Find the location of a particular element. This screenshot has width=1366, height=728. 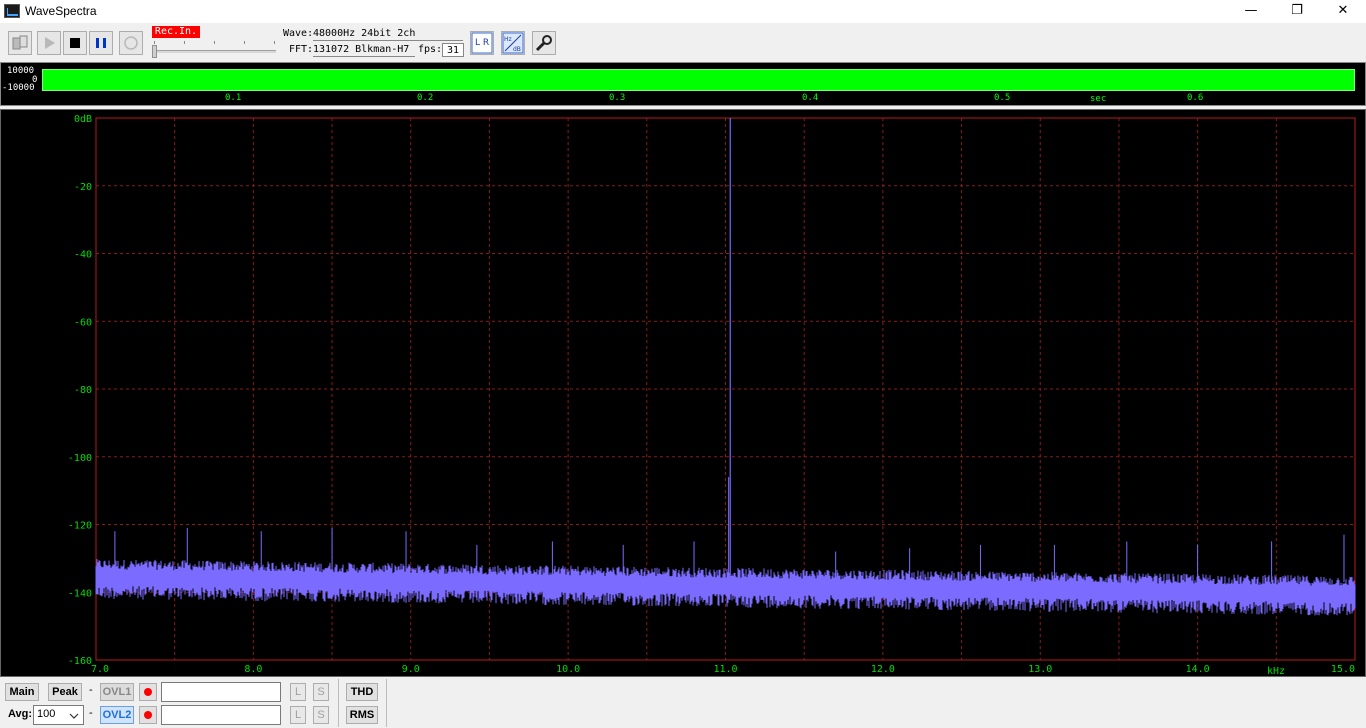

chevron-down-icon is located at coordinates (74, 716).